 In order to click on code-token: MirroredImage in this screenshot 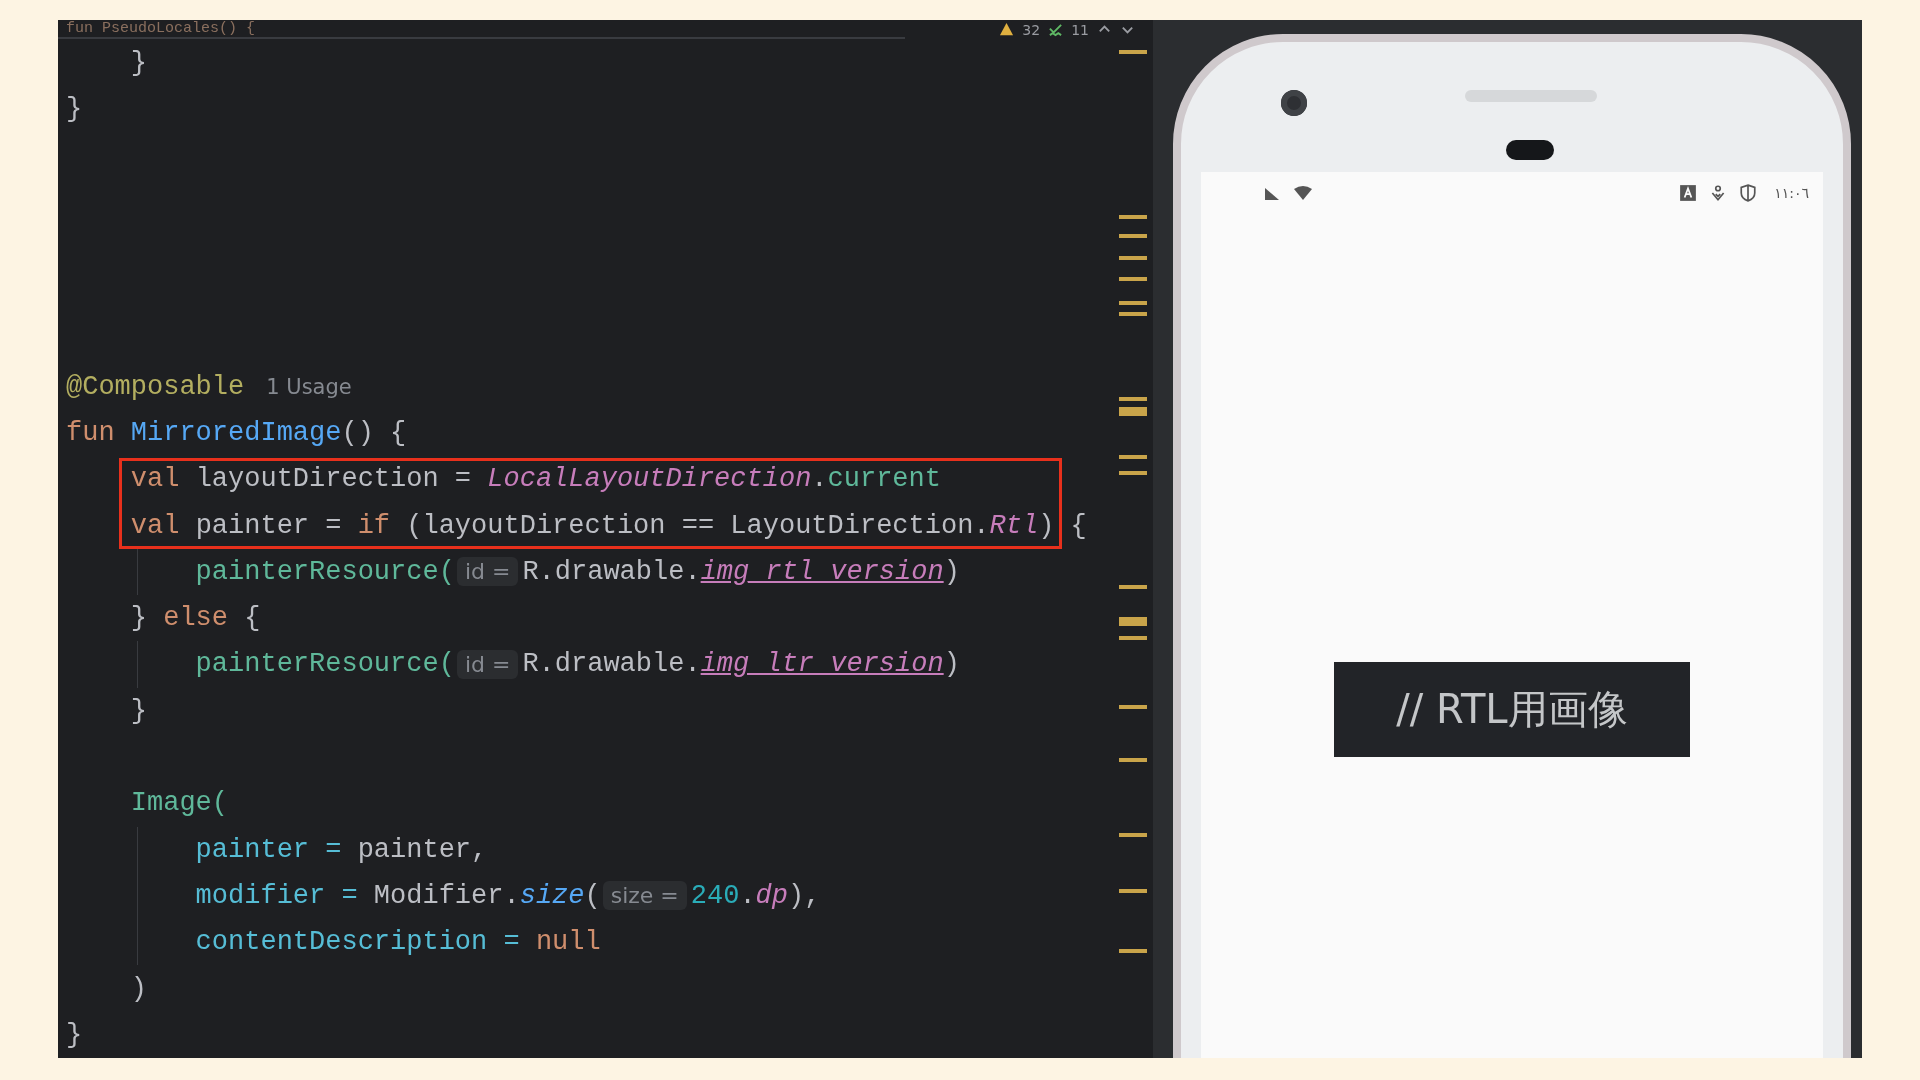, I will do `click(236, 433)`.